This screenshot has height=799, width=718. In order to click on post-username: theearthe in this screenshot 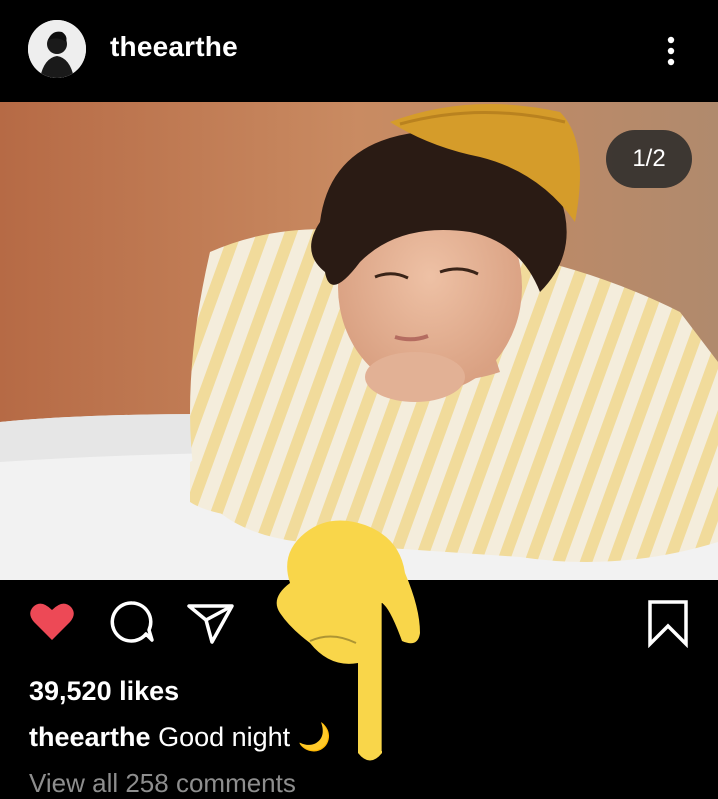, I will do `click(174, 47)`.